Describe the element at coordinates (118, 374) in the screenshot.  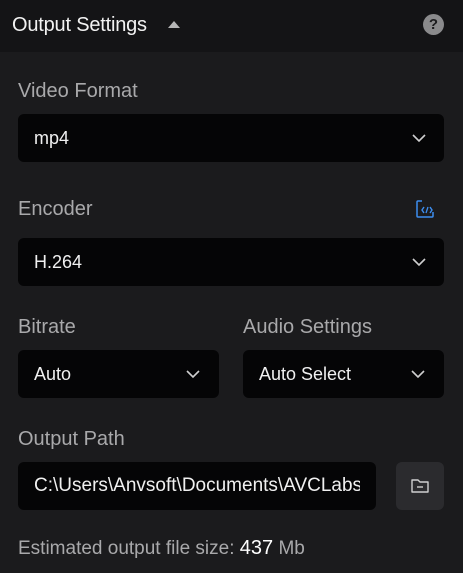
I see `bitrate-select: Auto` at that location.